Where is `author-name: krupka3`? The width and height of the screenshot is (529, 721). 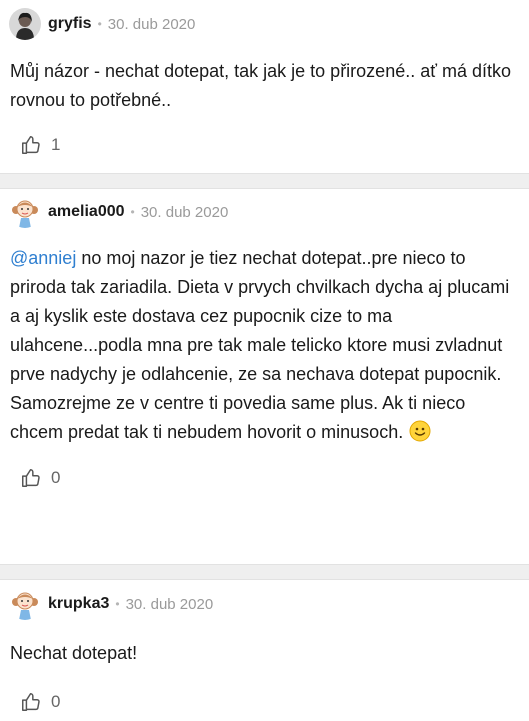
author-name: krupka3 is located at coordinates (78, 604).